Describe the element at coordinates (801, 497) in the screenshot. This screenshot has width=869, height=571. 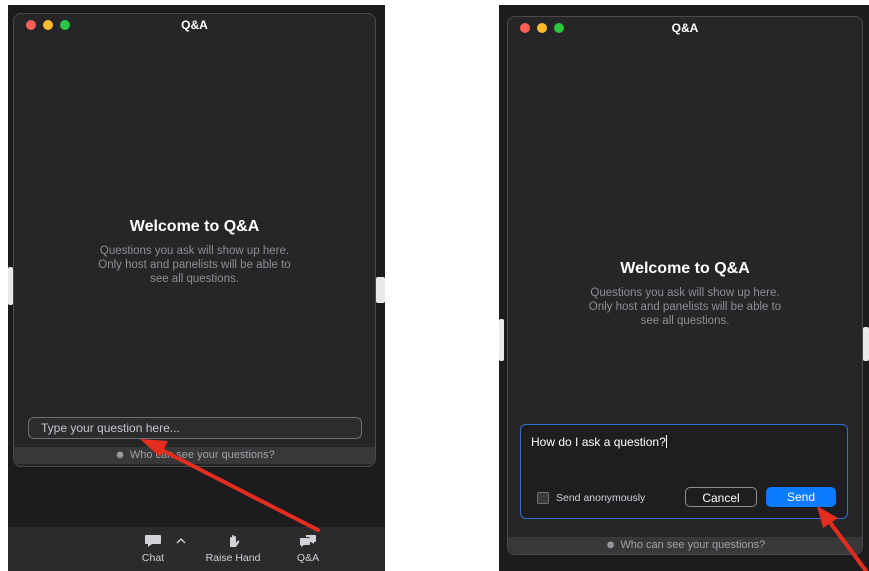
I see `send-button: Send` at that location.